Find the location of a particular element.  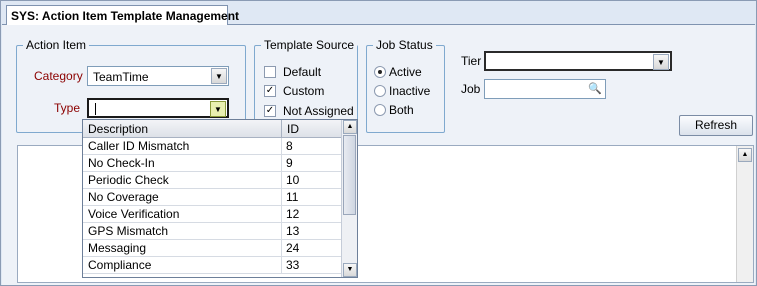

dropdown-scrollbar: ▲ ▼ is located at coordinates (349, 198).